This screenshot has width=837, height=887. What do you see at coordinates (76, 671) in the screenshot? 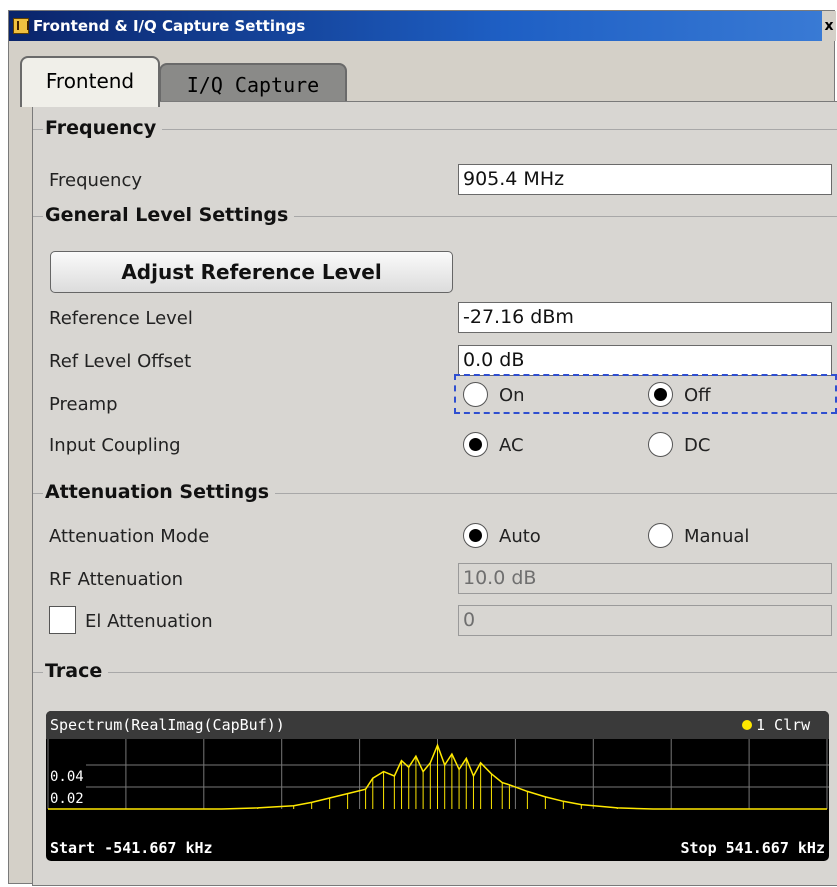
I see `trace-group-title: Trace` at bounding box center [76, 671].